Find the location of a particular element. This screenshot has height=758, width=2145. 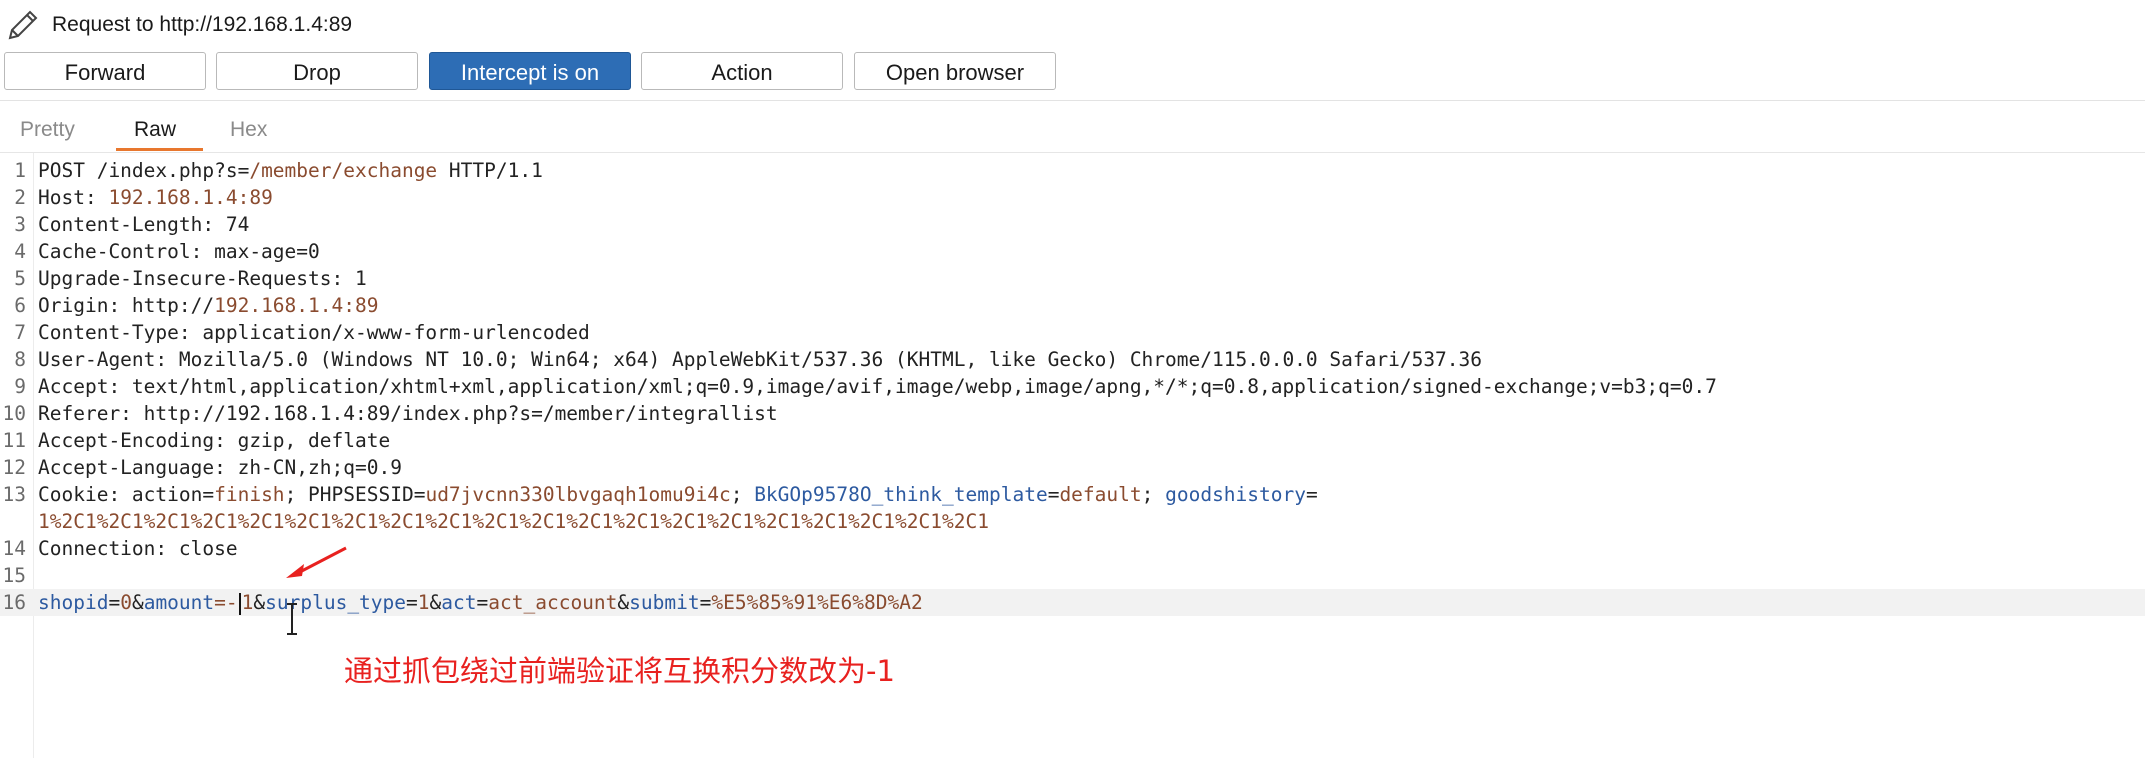

annotation-arrow-icon is located at coordinates (316, 562).